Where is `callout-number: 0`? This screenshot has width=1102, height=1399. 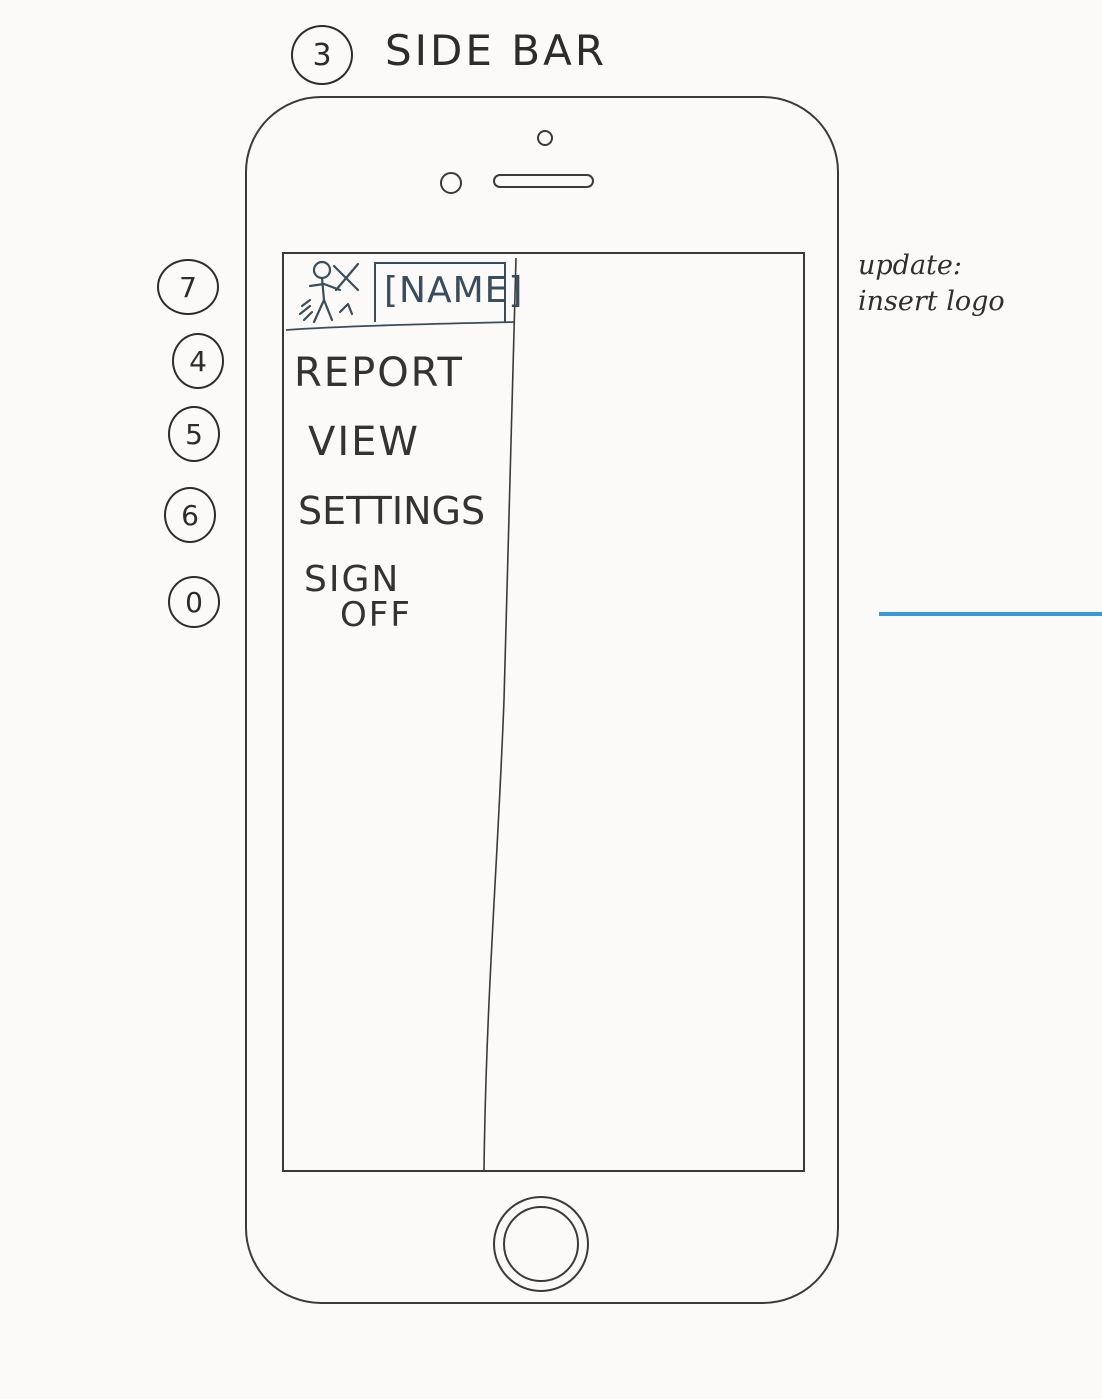
callout-number: 0 is located at coordinates (194, 602).